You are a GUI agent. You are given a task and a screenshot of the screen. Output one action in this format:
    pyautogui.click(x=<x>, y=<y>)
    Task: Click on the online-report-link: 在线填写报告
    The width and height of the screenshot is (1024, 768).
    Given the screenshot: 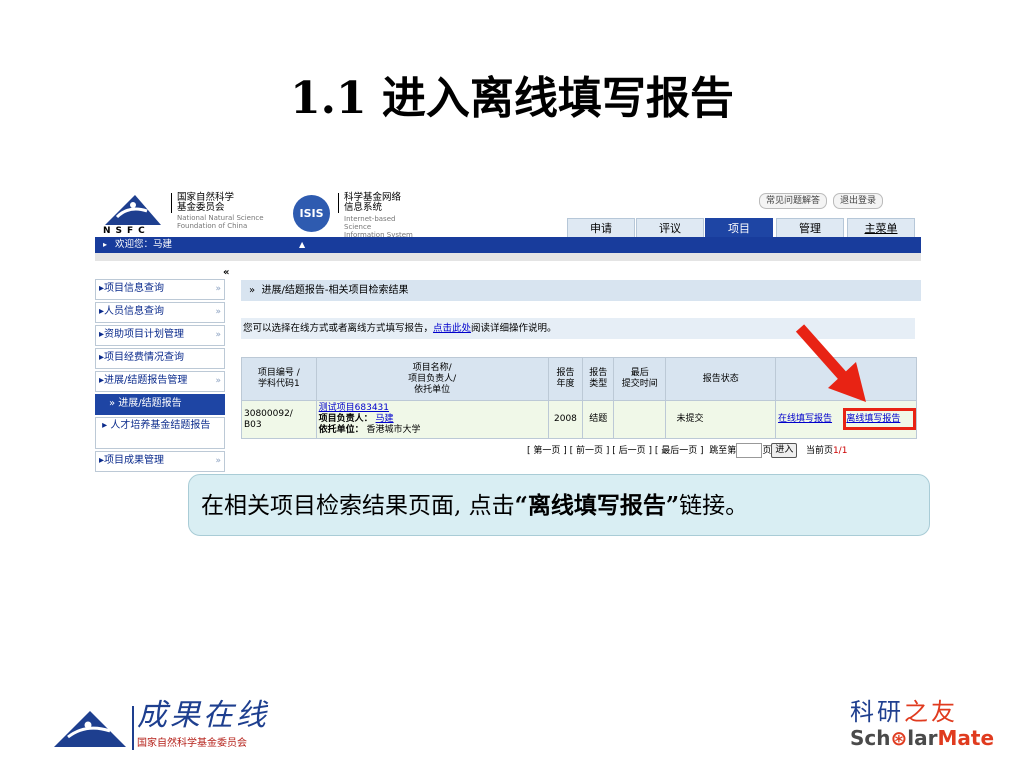 What is the action you would take?
    pyautogui.click(x=805, y=419)
    